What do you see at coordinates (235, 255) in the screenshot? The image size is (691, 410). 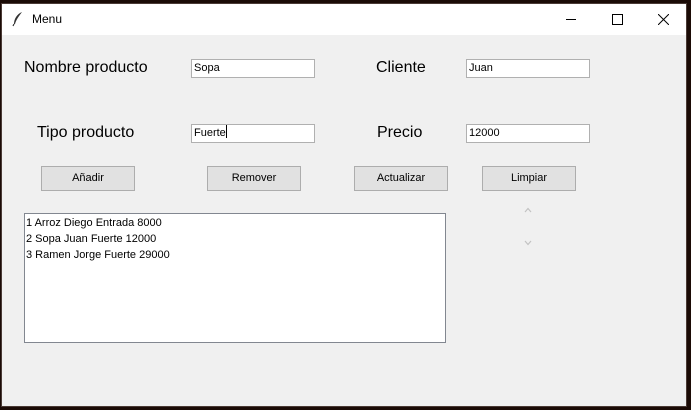 I see `list-item: 3 Ramen Jorge Fuerte 29000` at bounding box center [235, 255].